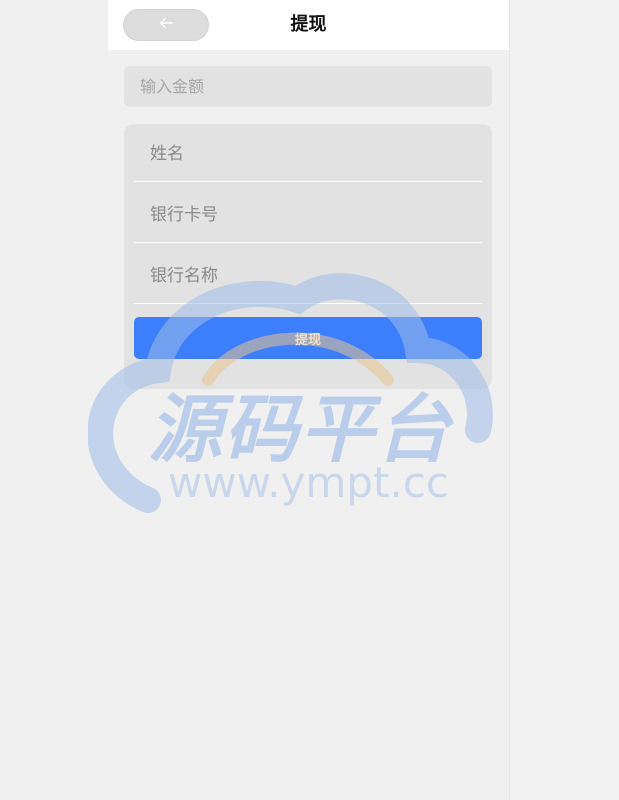  I want to click on header-bar: 提现, so click(308, 25).